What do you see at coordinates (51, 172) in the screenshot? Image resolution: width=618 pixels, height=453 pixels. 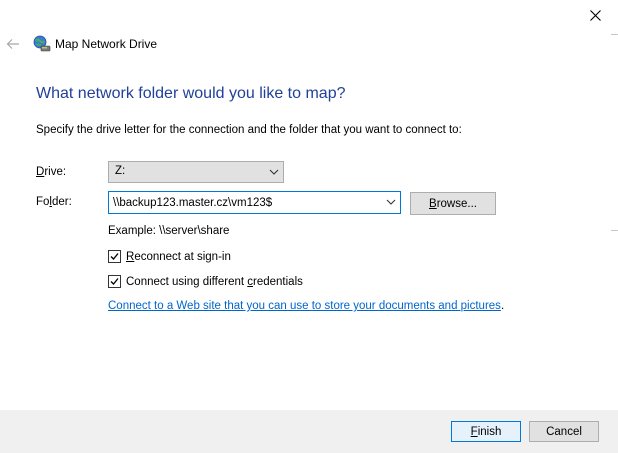 I see `drive-label: Drive:` at bounding box center [51, 172].